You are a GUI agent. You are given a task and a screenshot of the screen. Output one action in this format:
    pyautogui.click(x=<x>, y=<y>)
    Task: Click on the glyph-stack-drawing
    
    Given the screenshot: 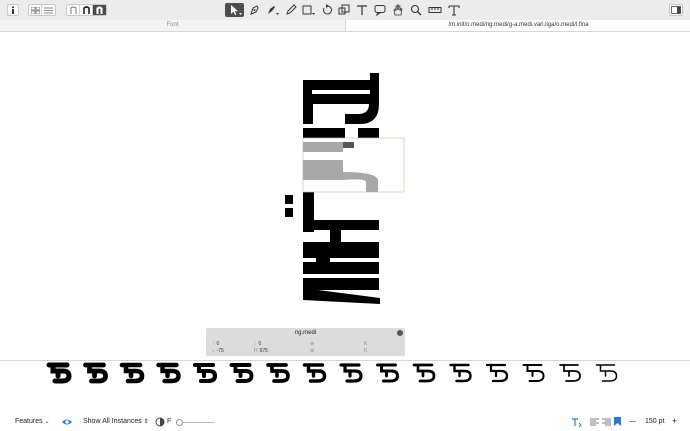 What is the action you would take?
    pyautogui.click(x=345, y=188)
    